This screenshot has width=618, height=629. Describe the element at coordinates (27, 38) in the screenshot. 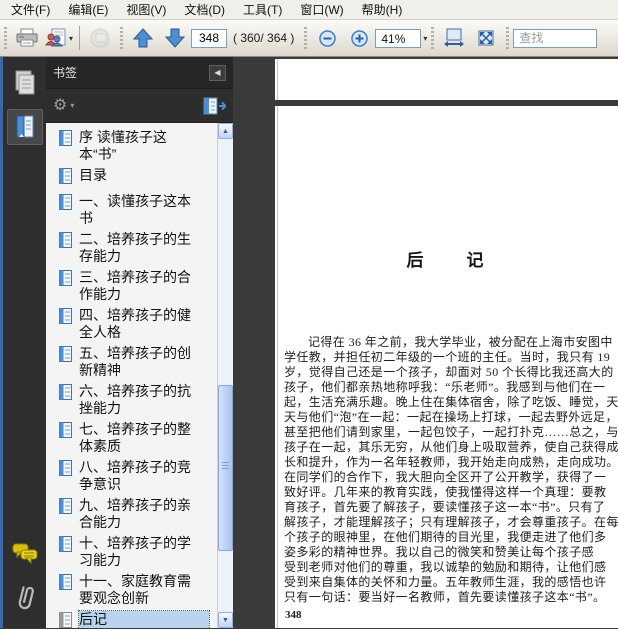

I see `print-button` at that location.